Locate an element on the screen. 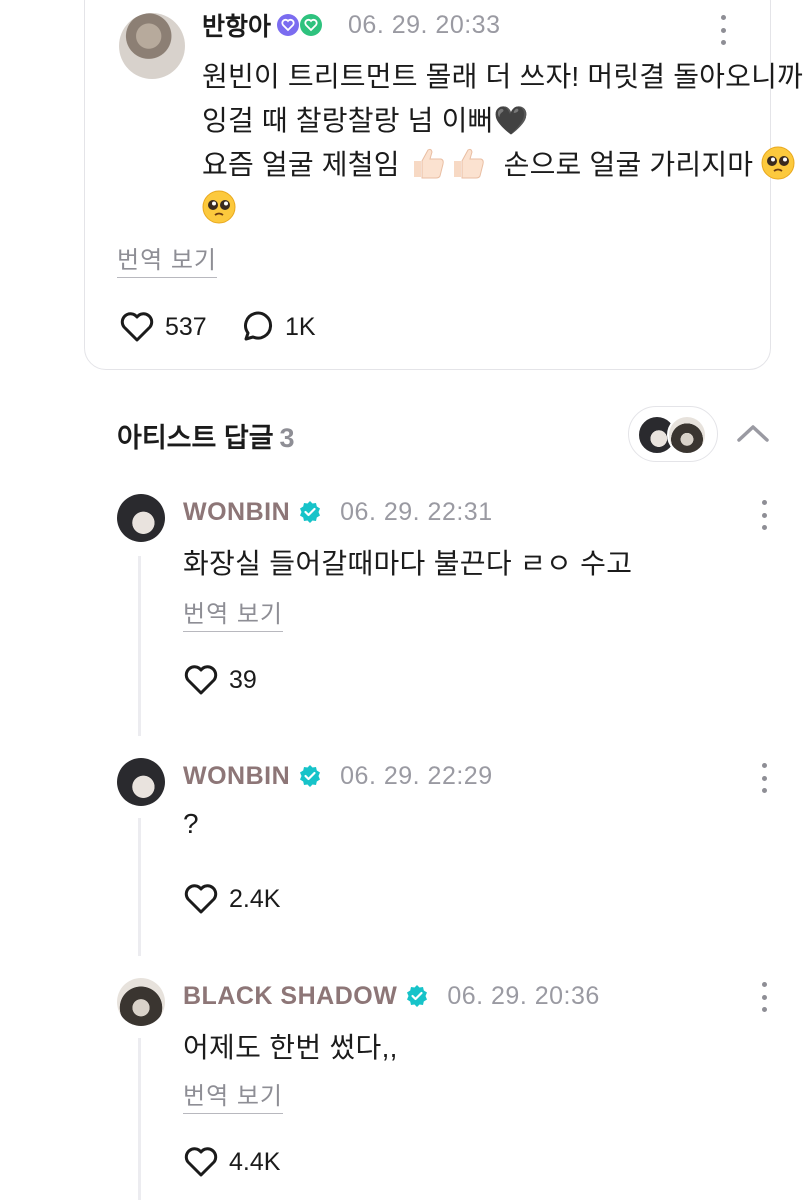 The image size is (805, 1200). post-line-2: 잉걸 때 찰랑찰랑 넘 이뻐🖤 is located at coordinates (365, 120).